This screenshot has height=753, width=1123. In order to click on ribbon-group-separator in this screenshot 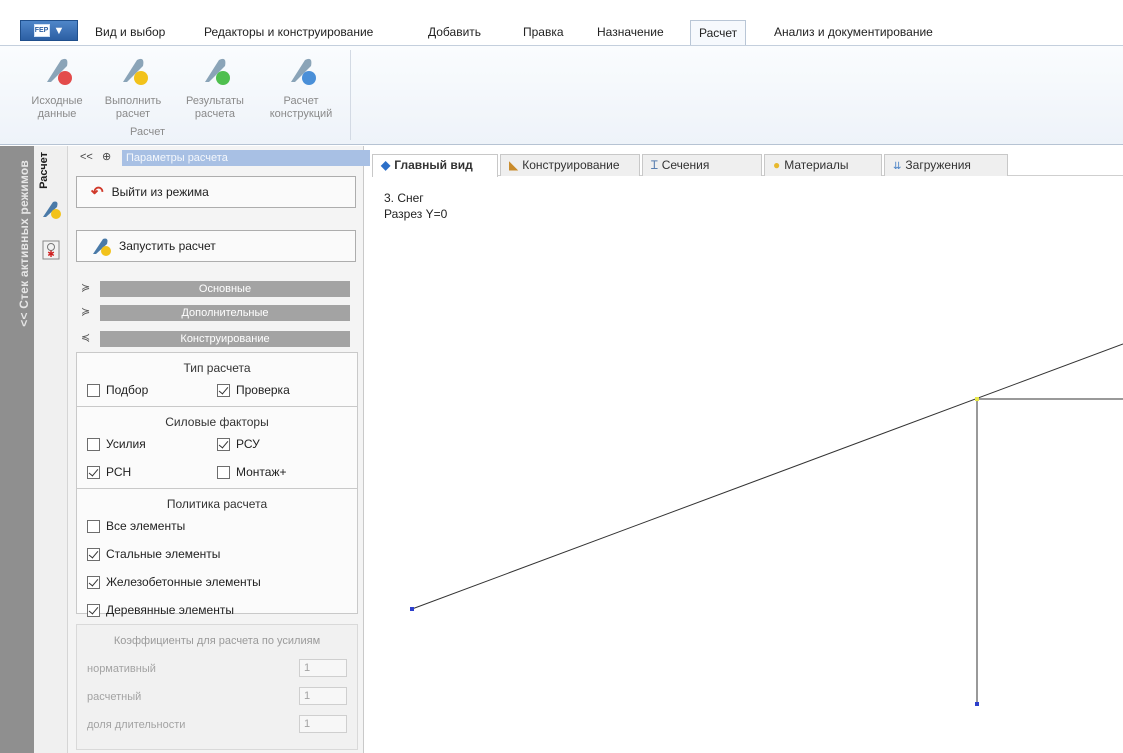, I will do `click(350, 95)`.